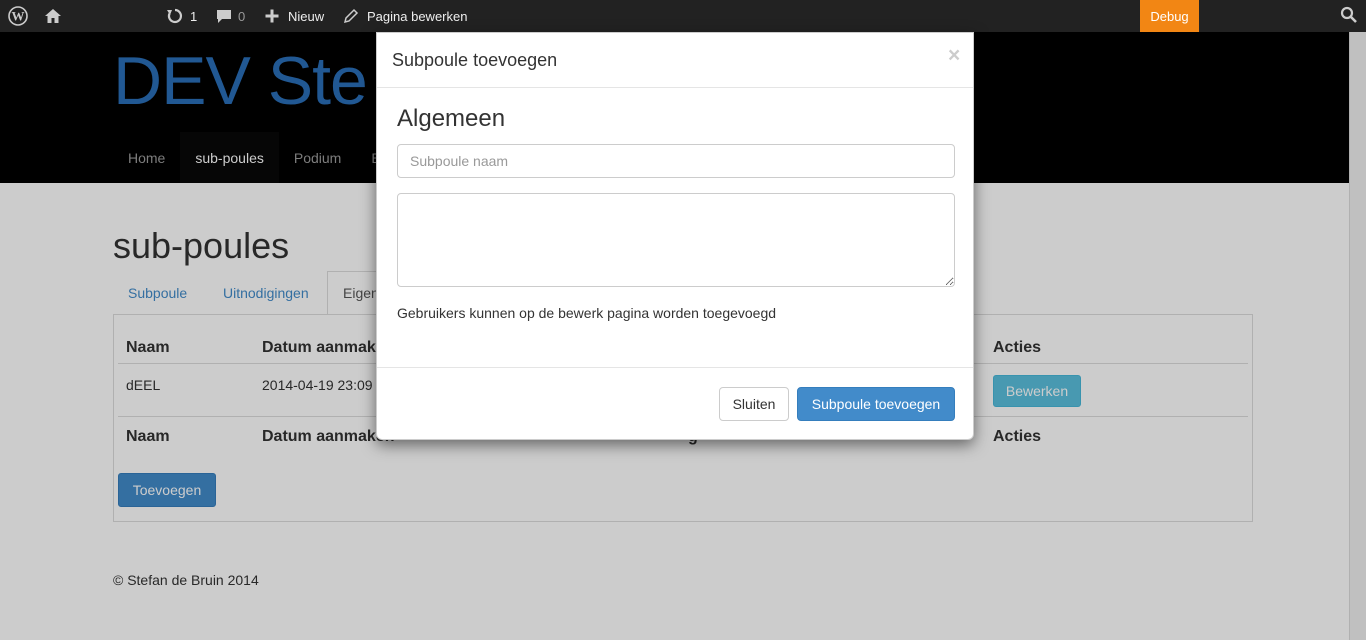 Image resolution: width=1366 pixels, height=640 pixels. What do you see at coordinates (754, 404) in the screenshot?
I see `sluiten-button: Sluiten` at bounding box center [754, 404].